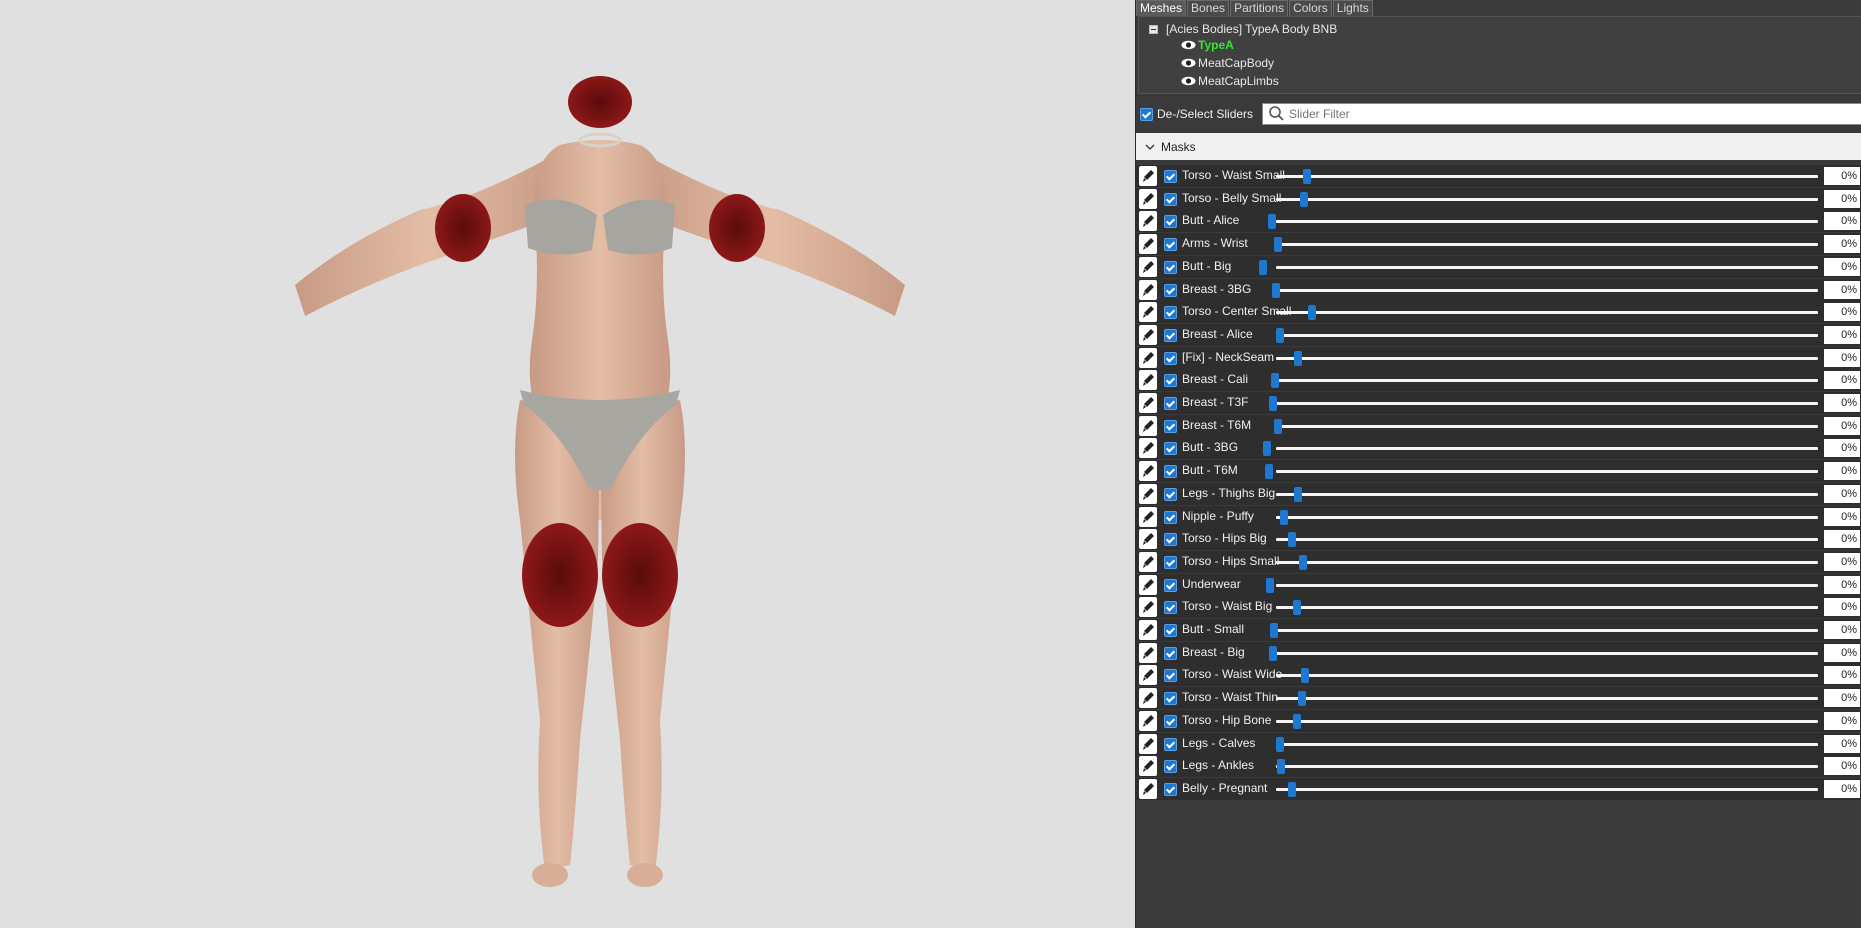 Image resolution: width=1861 pixels, height=928 pixels. I want to click on mesh-item-typea: TypeA, so click(1207, 45).